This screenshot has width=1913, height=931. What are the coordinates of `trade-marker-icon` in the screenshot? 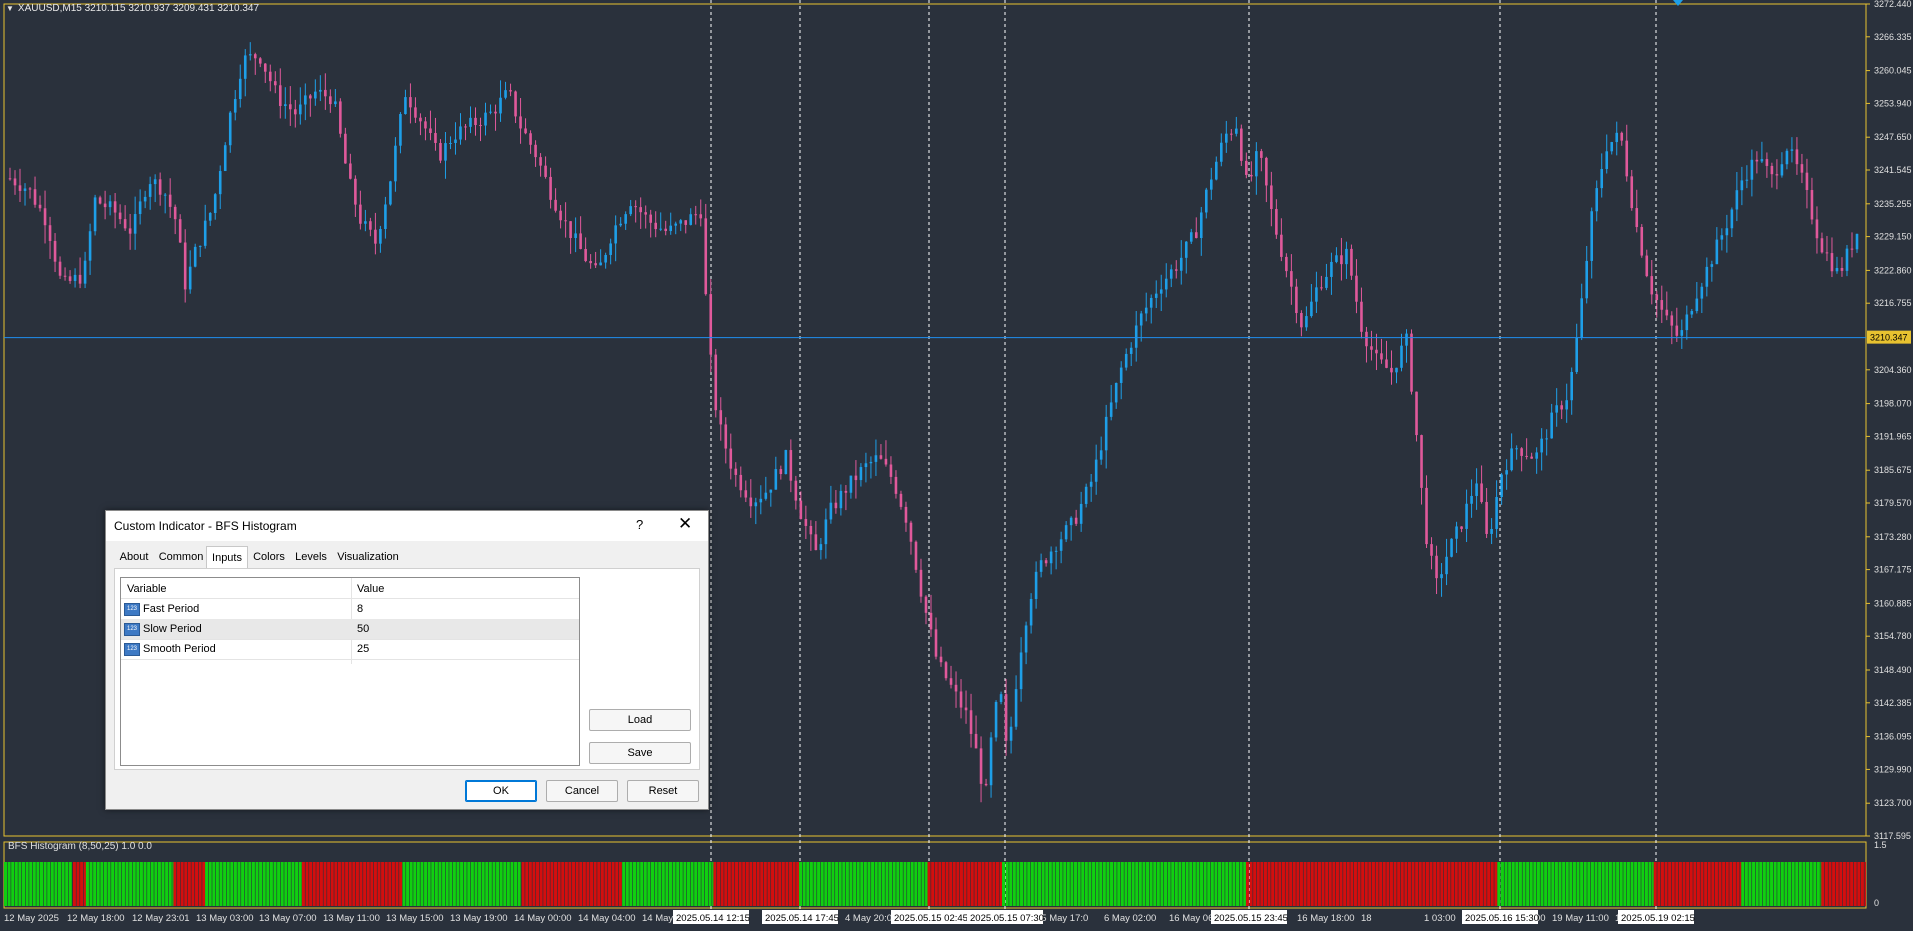 It's located at (1678, 3).